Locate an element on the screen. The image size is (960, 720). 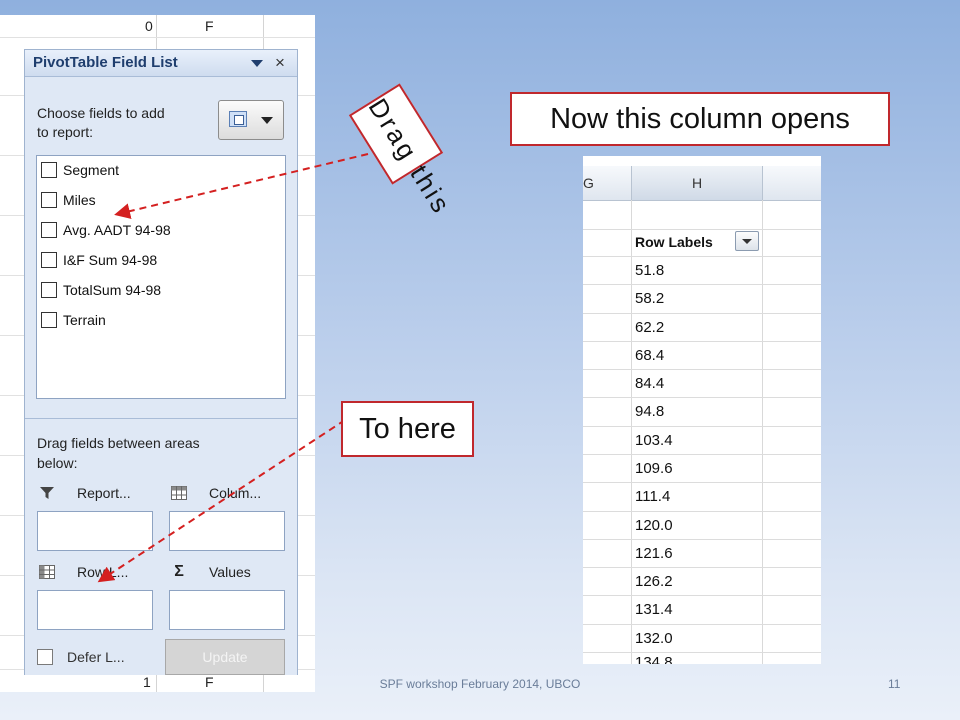
values-area-header: Σ Values is located at coordinates (211, 572).